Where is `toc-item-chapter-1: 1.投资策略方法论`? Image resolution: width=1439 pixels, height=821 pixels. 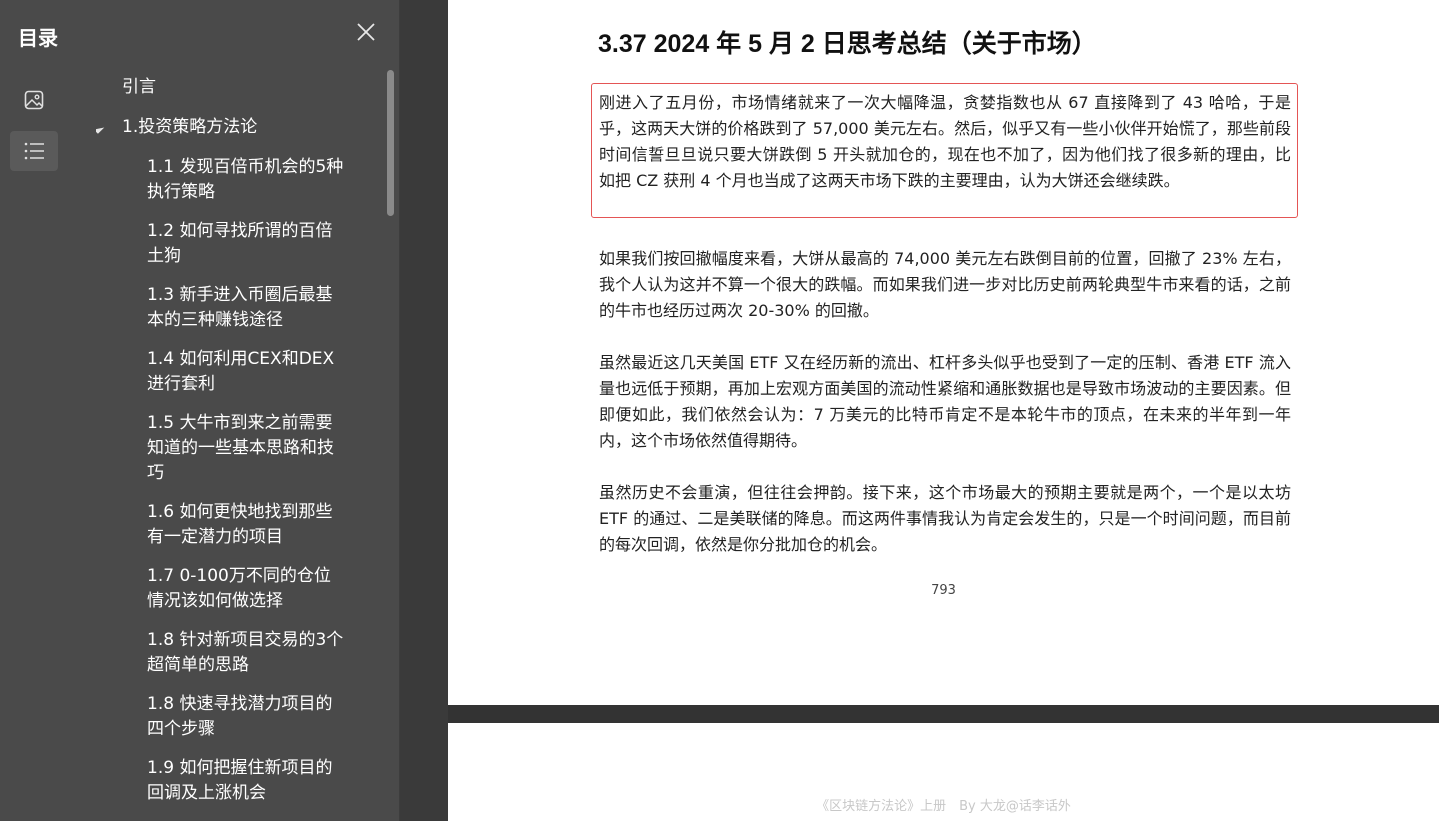
toc-item-chapter-1: 1.投资策略方法论 is located at coordinates (241, 128).